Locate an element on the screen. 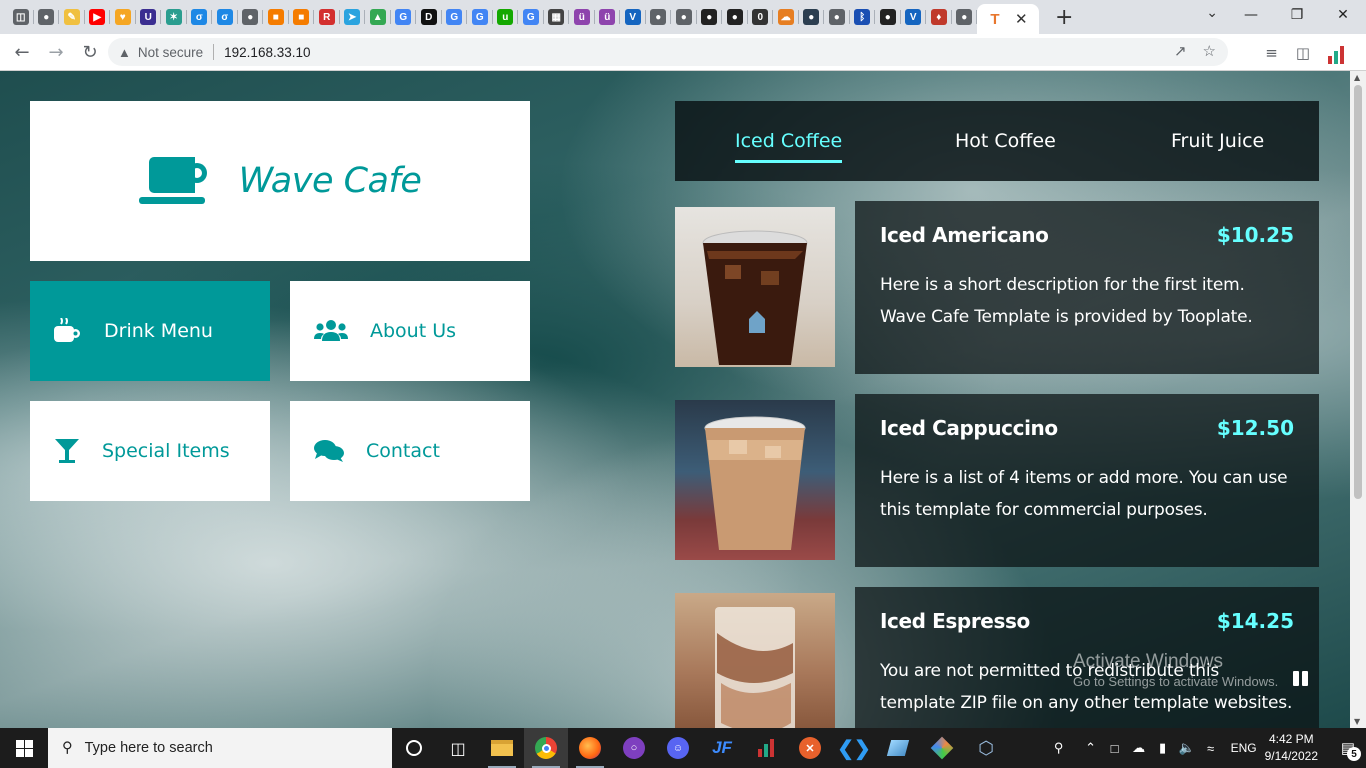 The width and height of the screenshot is (1366, 768). close-window-button: ✕ is located at coordinates (1343, 15).